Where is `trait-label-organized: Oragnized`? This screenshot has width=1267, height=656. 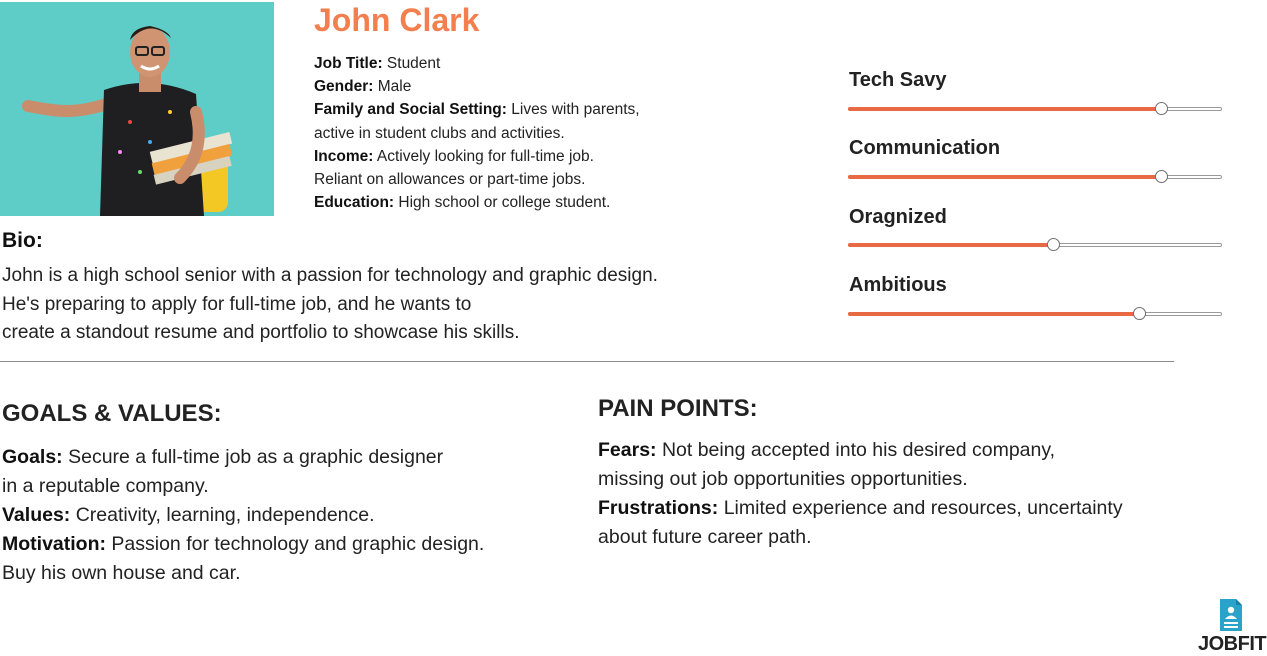
trait-label-organized: Oragnized is located at coordinates (898, 217).